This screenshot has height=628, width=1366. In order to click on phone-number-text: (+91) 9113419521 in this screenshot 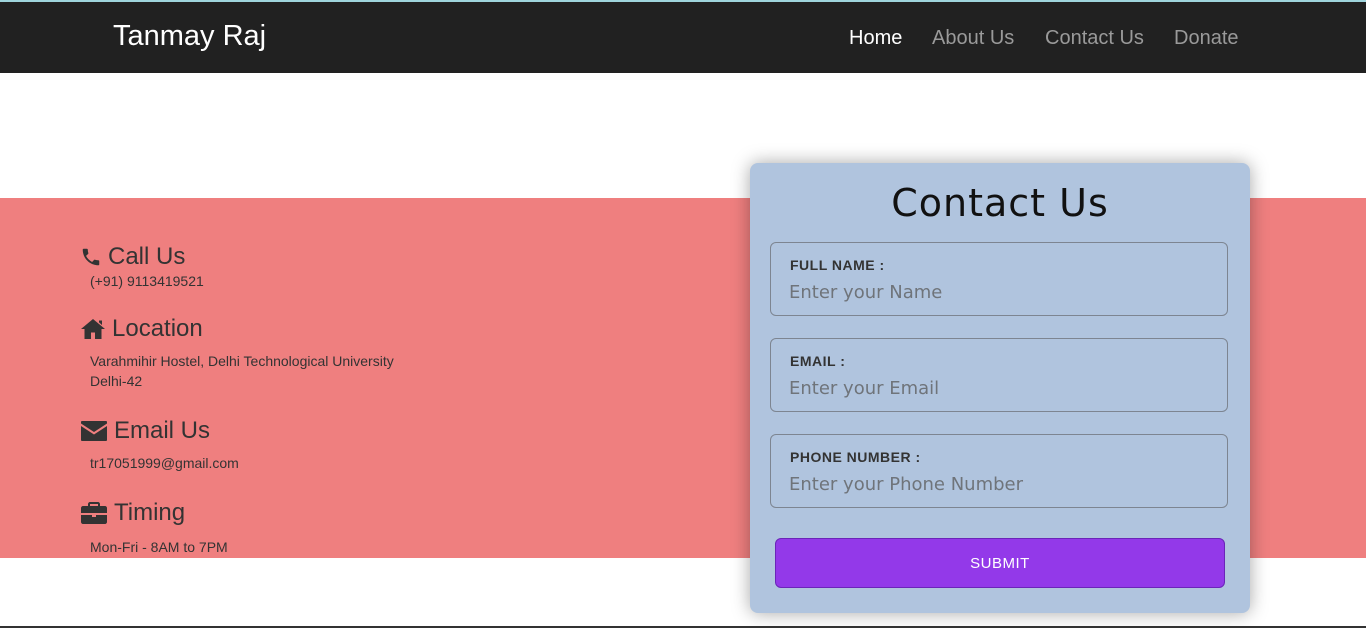, I will do `click(147, 281)`.